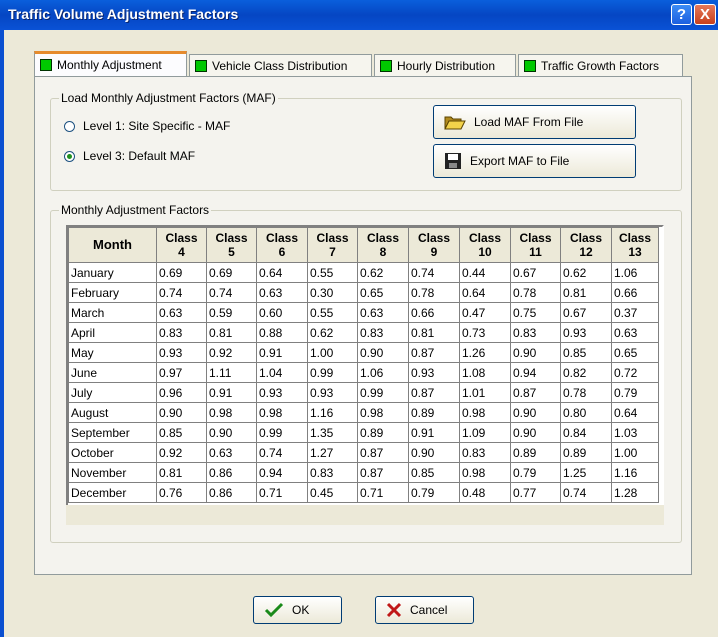 The image size is (718, 637). I want to click on help-button: ?, so click(681, 14).